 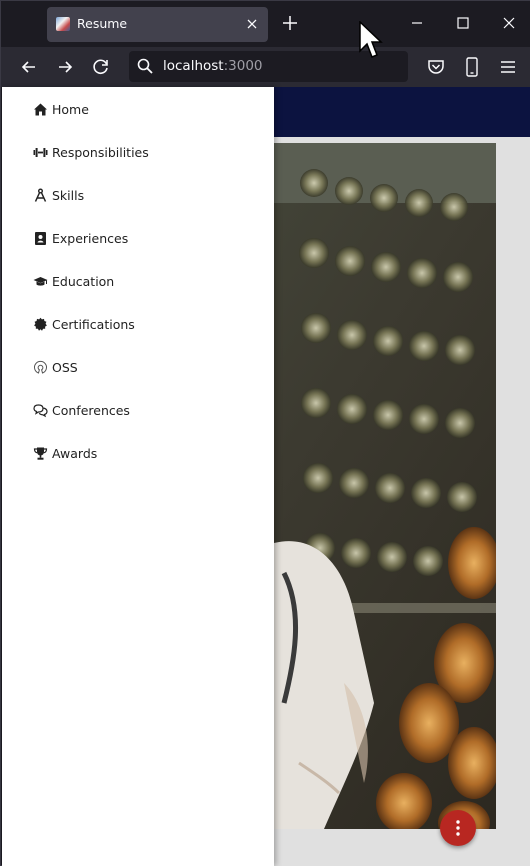 I want to click on tab-strip: Resume, so click(x=265, y=24).